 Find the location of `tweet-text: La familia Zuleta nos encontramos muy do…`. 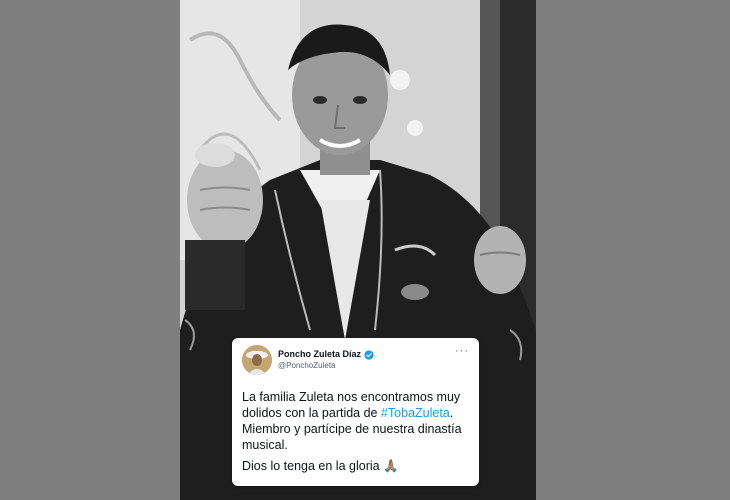

tweet-text: La familia Zuleta nos encontramos muy do… is located at coordinates (355, 431).